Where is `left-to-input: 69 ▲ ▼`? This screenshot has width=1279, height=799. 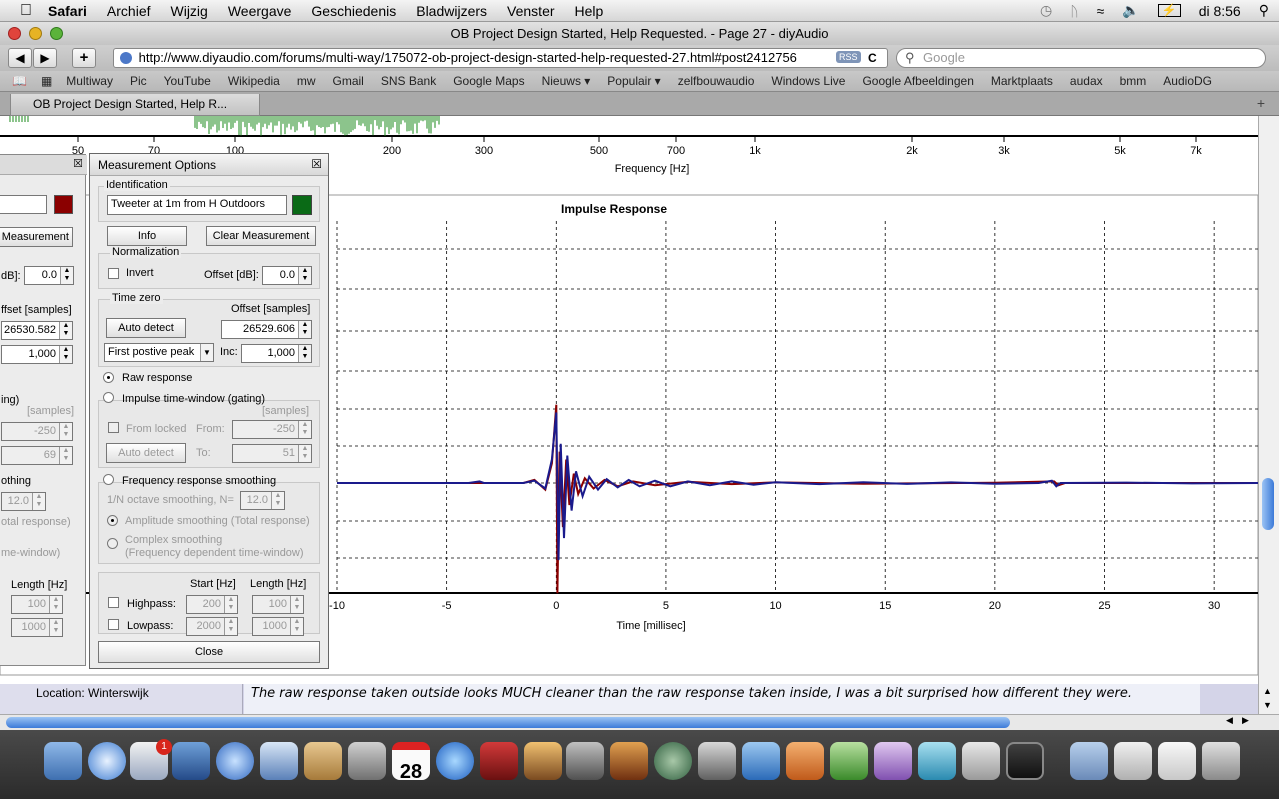
left-to-input: 69 ▲ ▼ is located at coordinates (37, 455).